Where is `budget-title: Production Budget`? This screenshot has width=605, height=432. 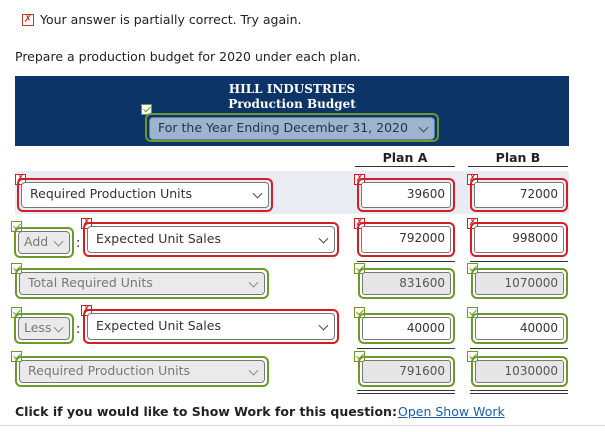
budget-title: Production Budget is located at coordinates (292, 104).